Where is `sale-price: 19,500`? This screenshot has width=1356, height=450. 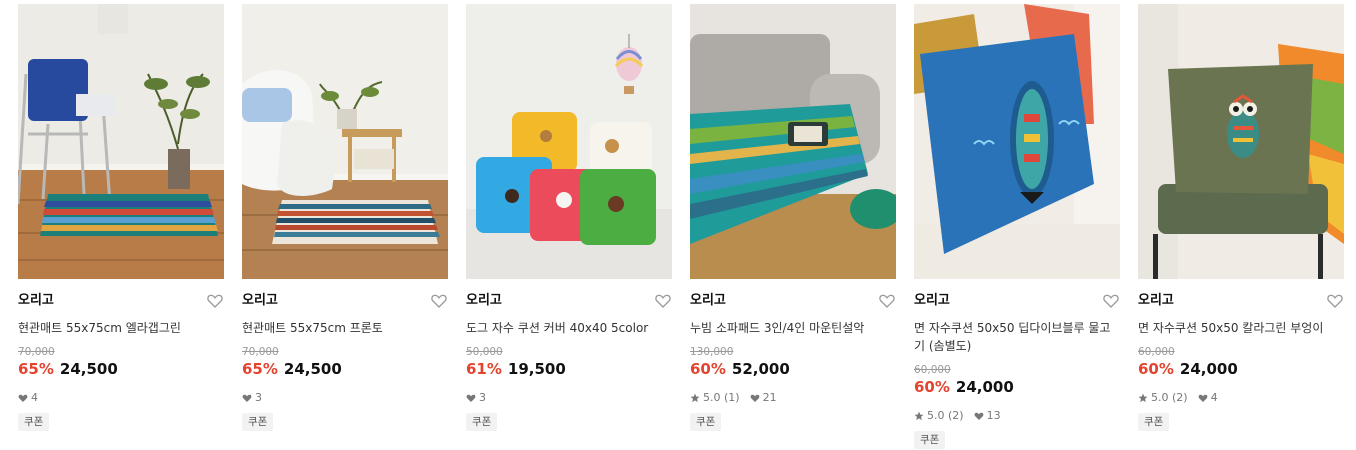 sale-price: 19,500 is located at coordinates (536, 369).